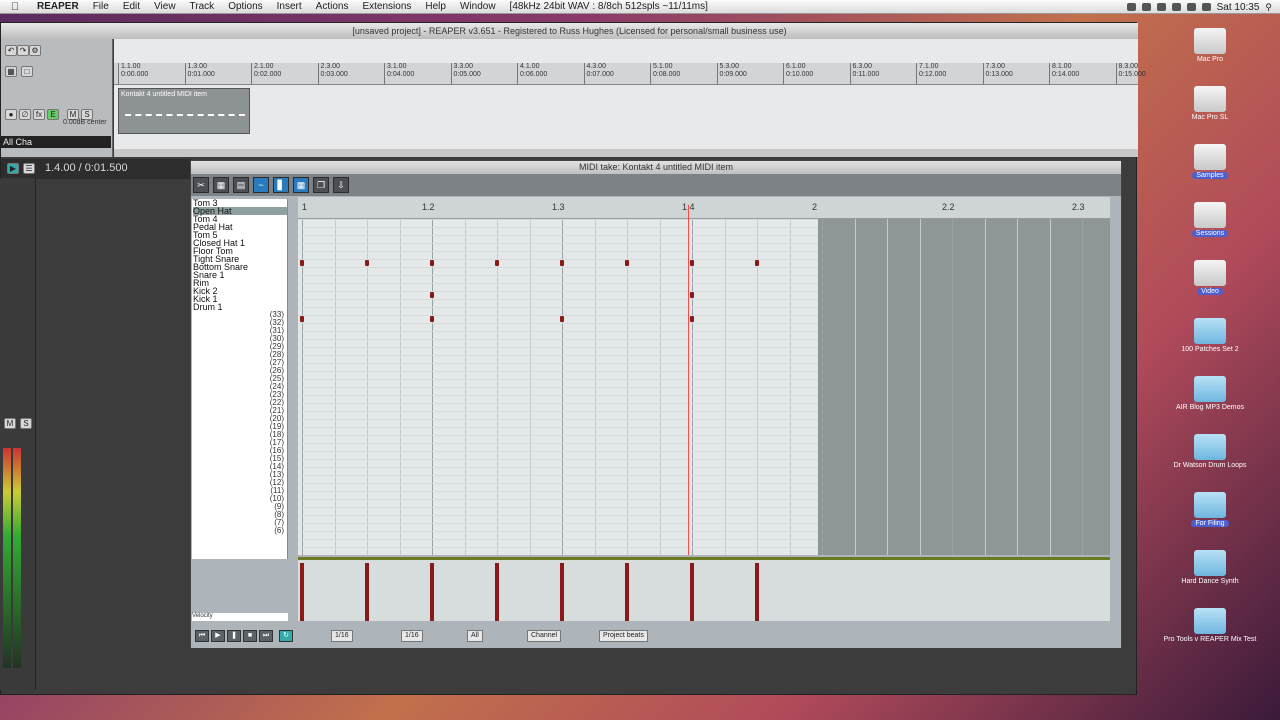 This screenshot has width=1280, height=720. I want to click on menu-extensions: Extensions, so click(386, 6).